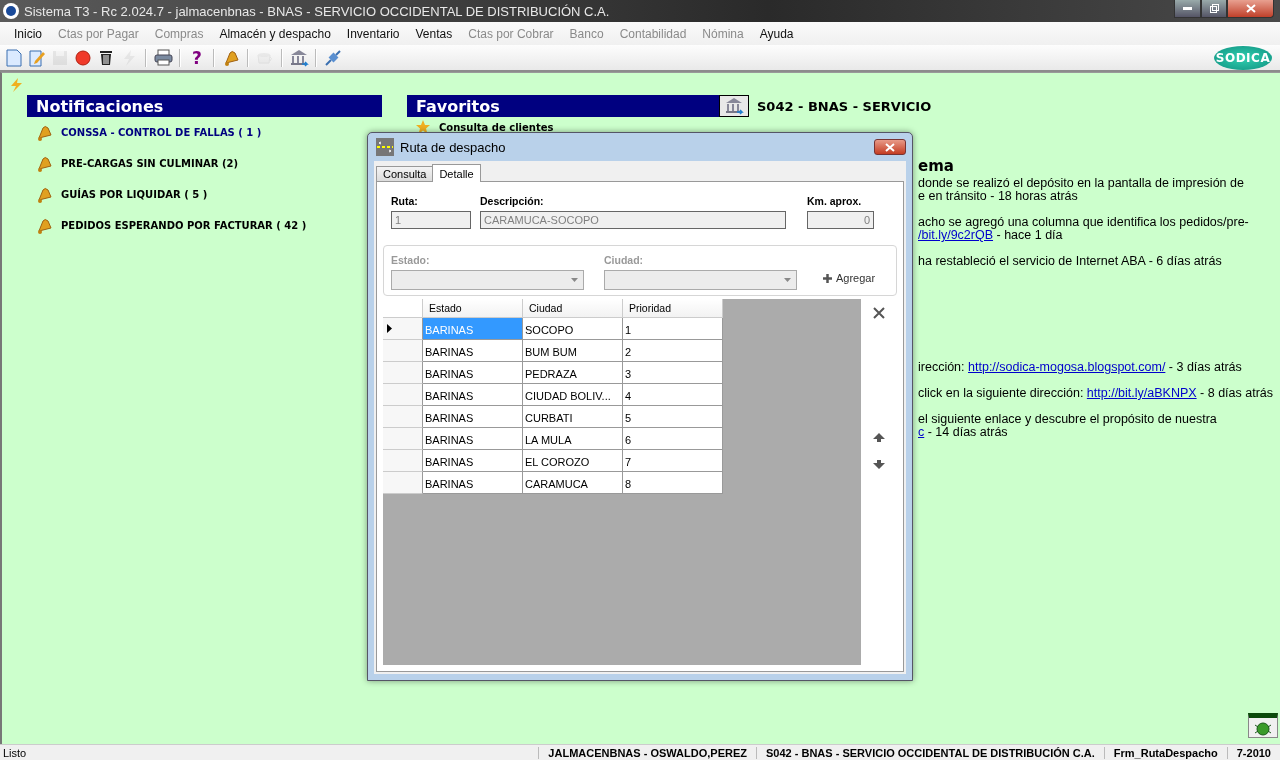  I want to click on toolbar-button, so click(163, 57).